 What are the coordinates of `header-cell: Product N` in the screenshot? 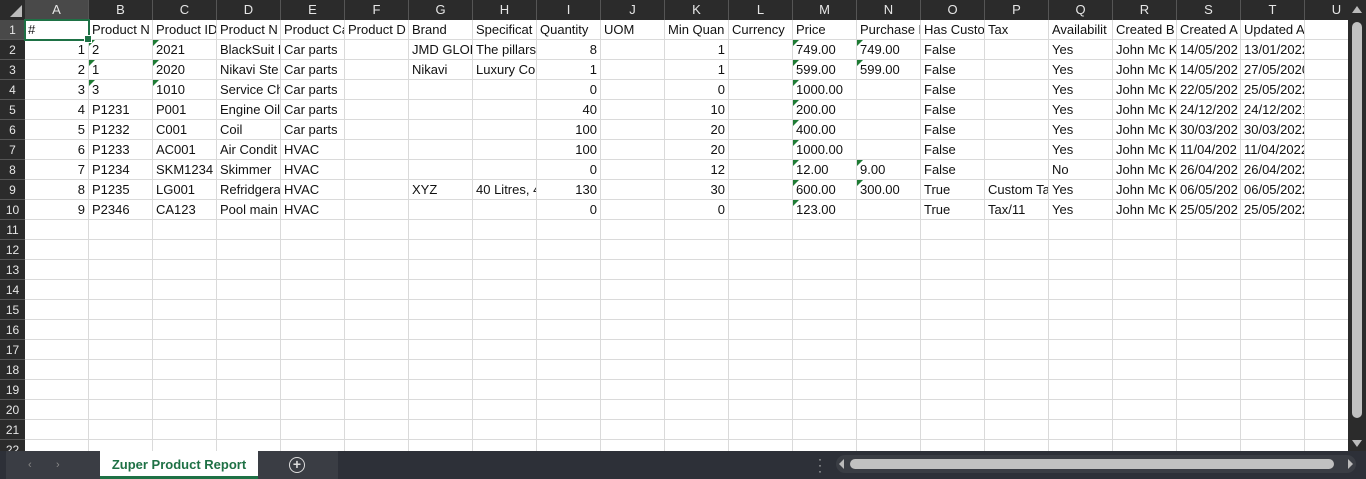 It's located at (121, 30).